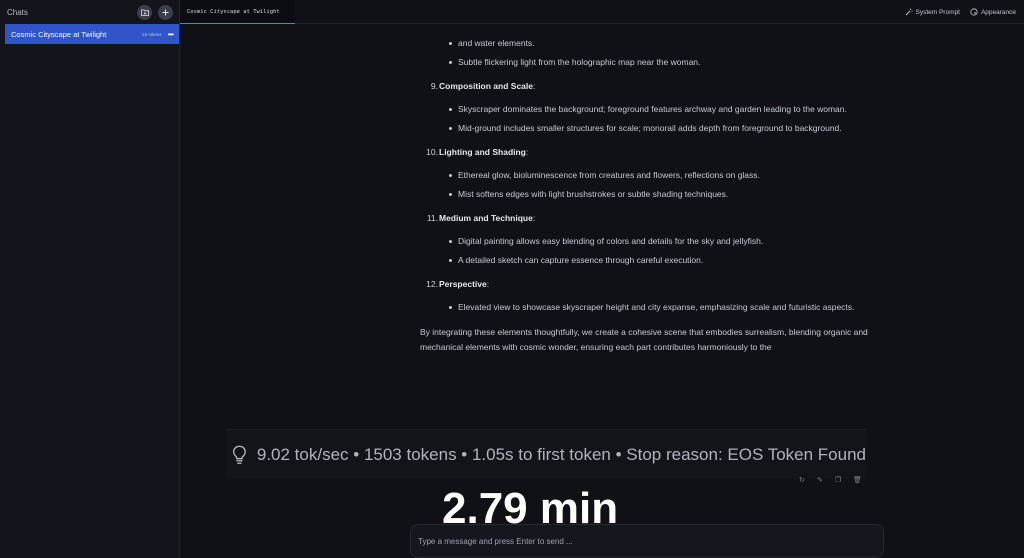  Describe the element at coordinates (432, 284) in the screenshot. I see `section-number: 12.` at that location.